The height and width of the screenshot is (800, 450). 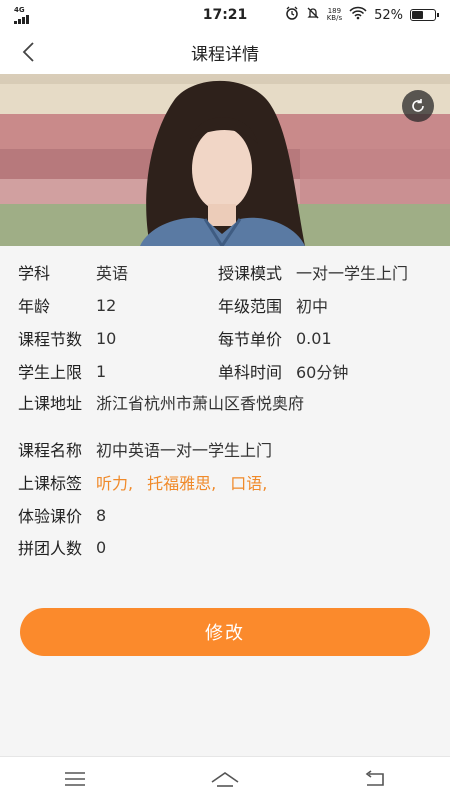 What do you see at coordinates (50, 403) in the screenshot?
I see `address-label: 上课地址` at bounding box center [50, 403].